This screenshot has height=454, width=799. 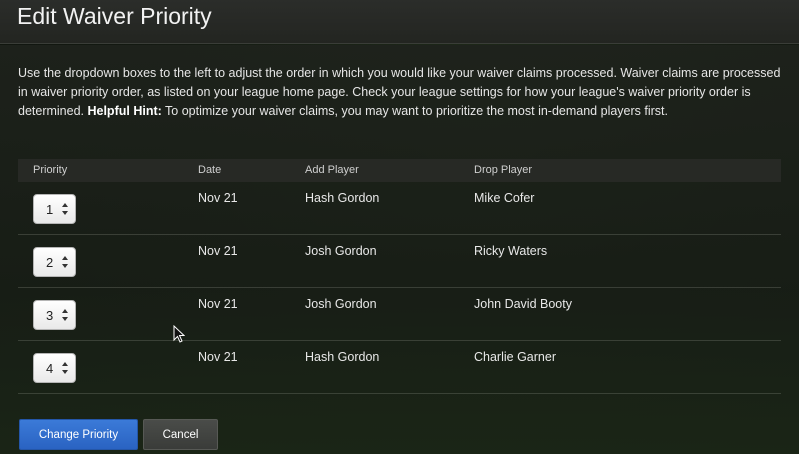 I want to click on table-row: 2 Nov 21 Josh Gordon Ricky Waters, so click(x=399, y=261).